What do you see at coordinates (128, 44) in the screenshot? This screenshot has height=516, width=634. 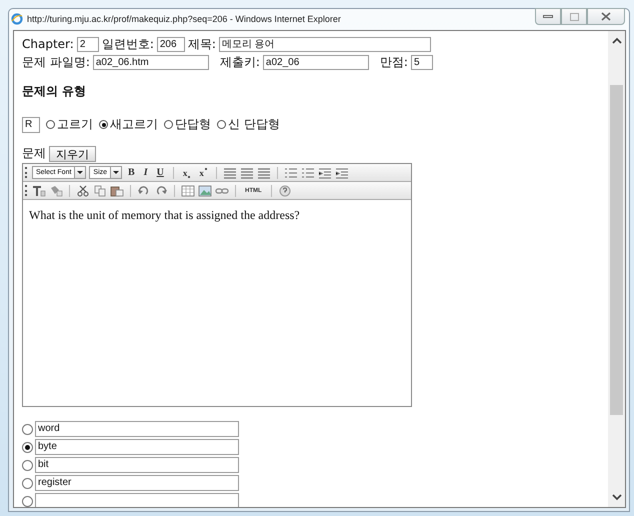 I see `field-label: 일련번호:` at bounding box center [128, 44].